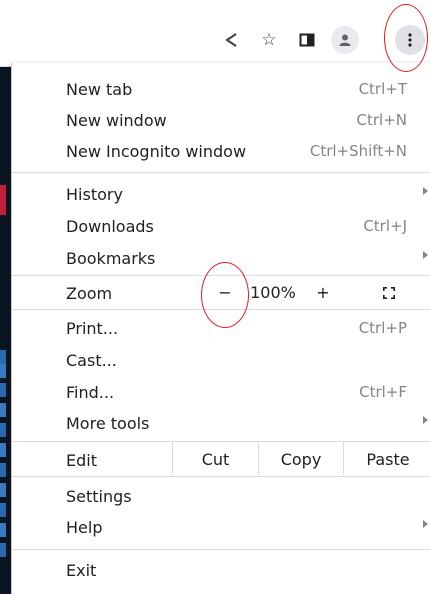 The width and height of the screenshot is (431, 594). What do you see at coordinates (307, 40) in the screenshot?
I see `side-panel-icon` at bounding box center [307, 40].